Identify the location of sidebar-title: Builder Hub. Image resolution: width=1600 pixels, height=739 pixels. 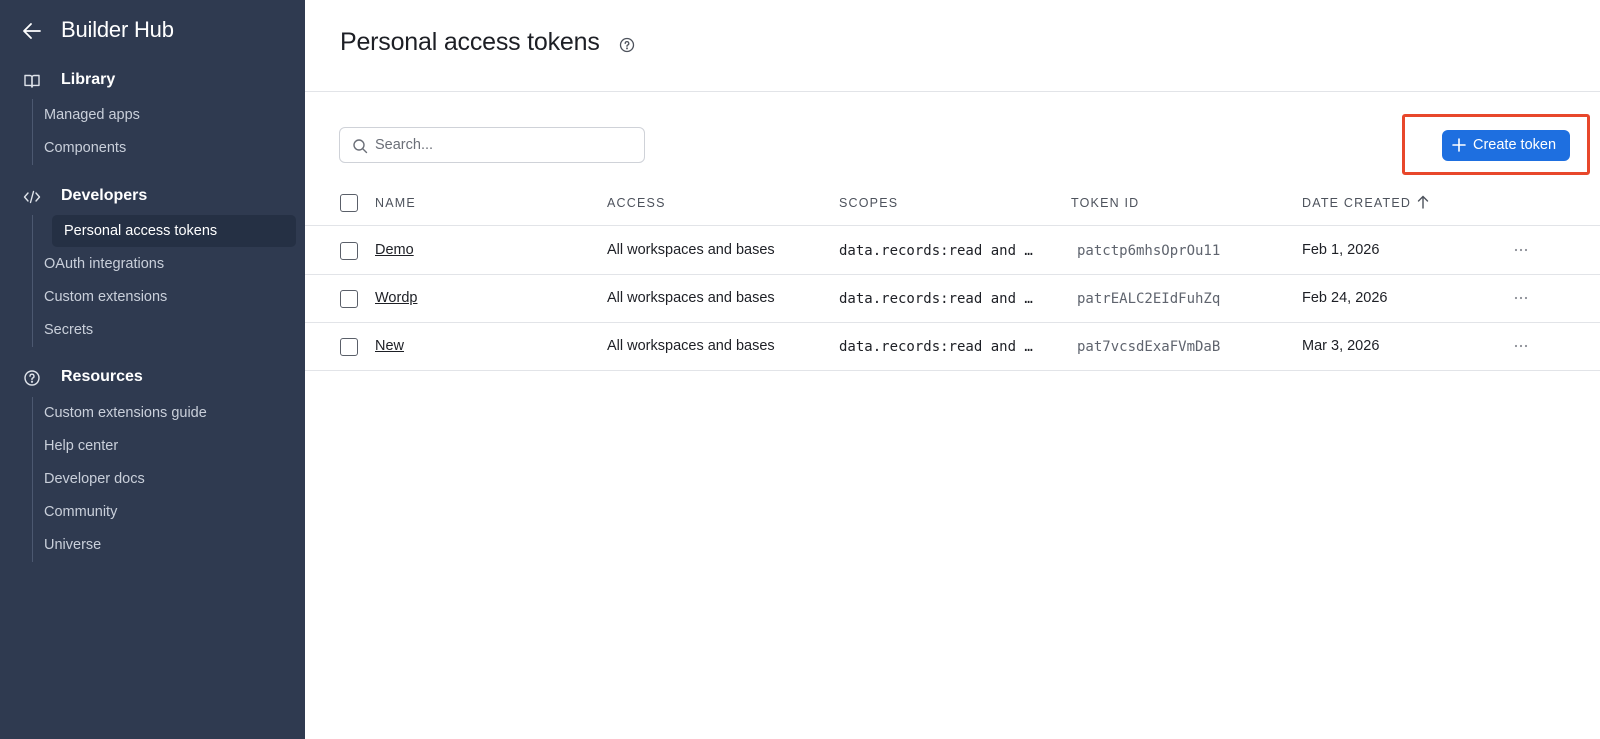
(117, 29).